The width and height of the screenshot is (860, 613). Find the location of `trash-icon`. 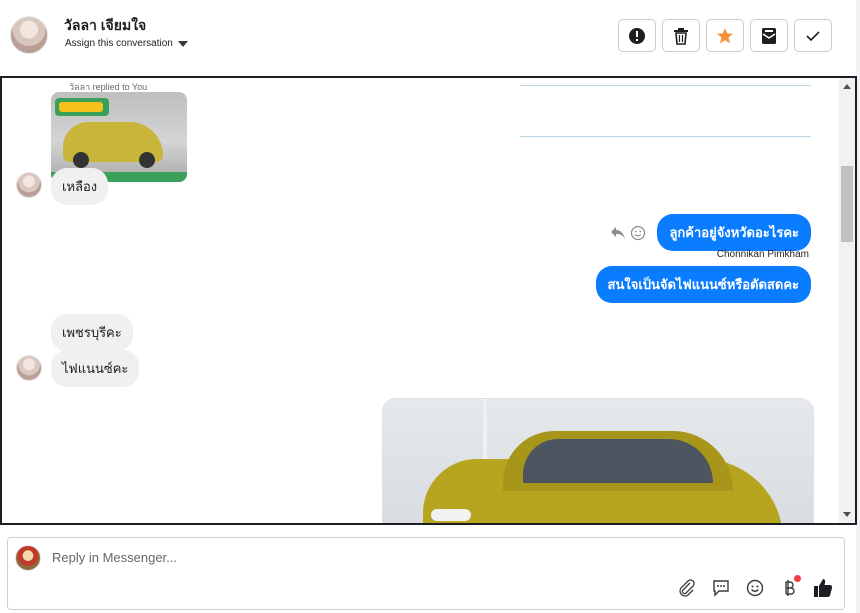

trash-icon is located at coordinates (681, 36).